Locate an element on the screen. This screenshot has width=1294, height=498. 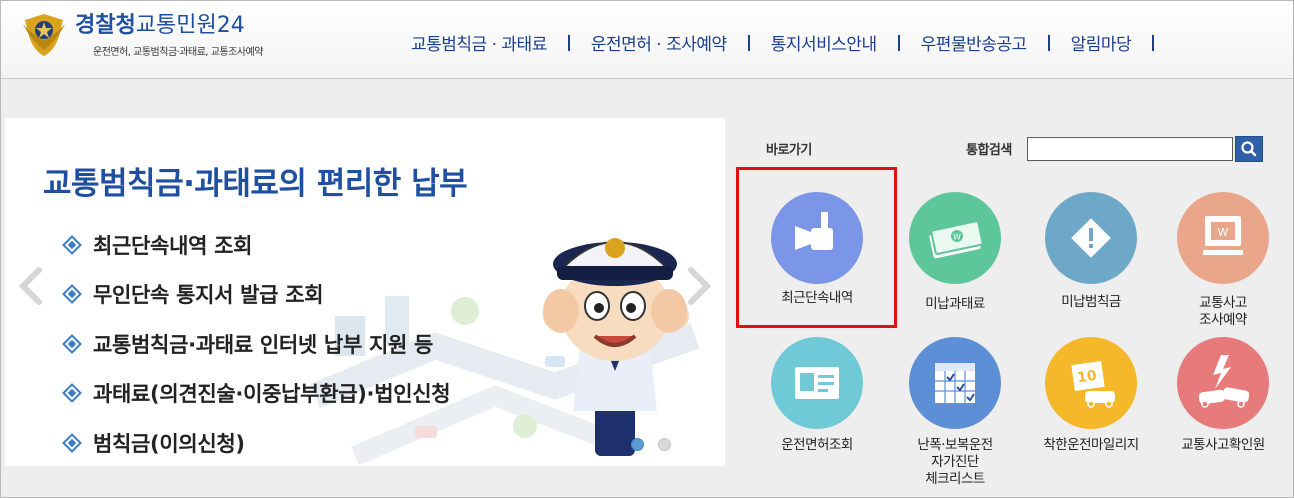
nav-penalty-fine: 교통범칙금 · 과태료 is located at coordinates (479, 42).